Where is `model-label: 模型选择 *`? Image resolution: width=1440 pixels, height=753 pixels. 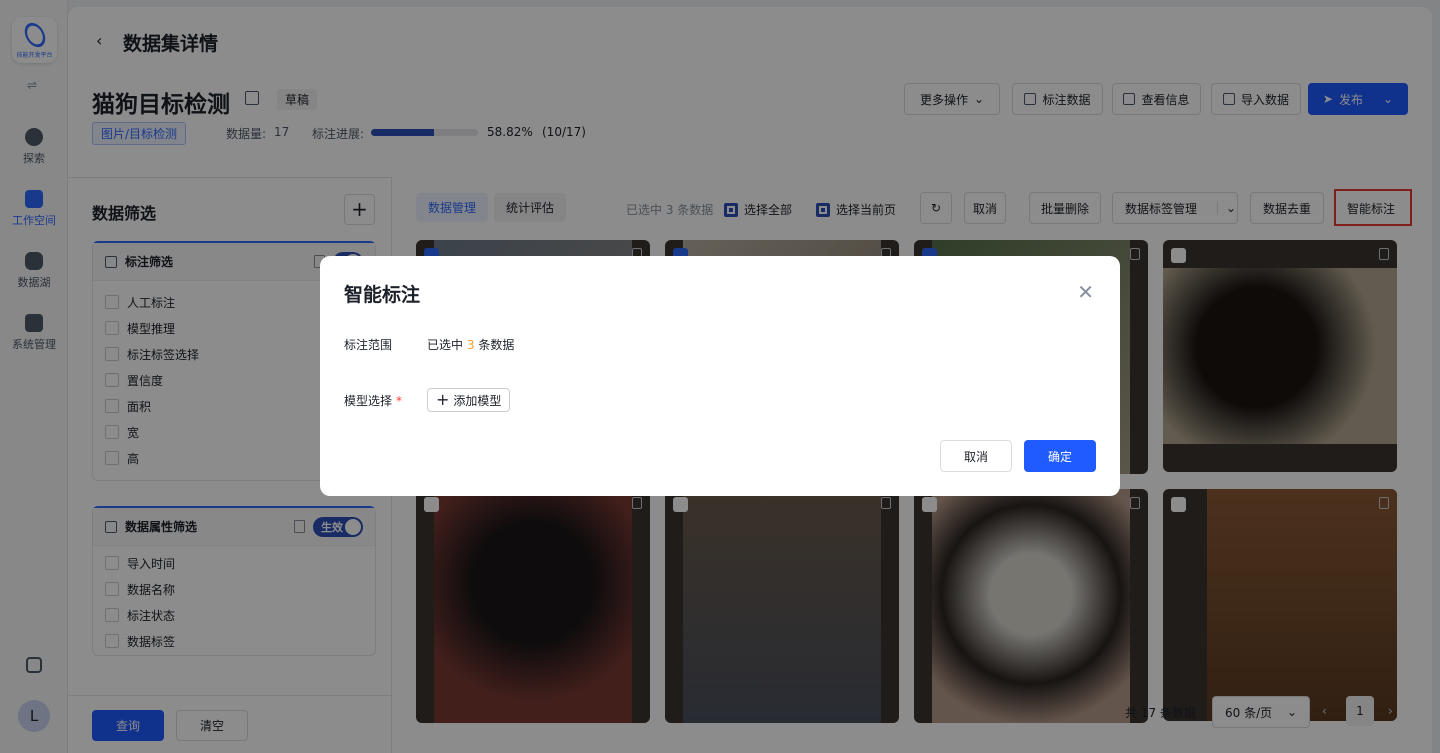
model-label: 模型选择 * is located at coordinates (373, 401).